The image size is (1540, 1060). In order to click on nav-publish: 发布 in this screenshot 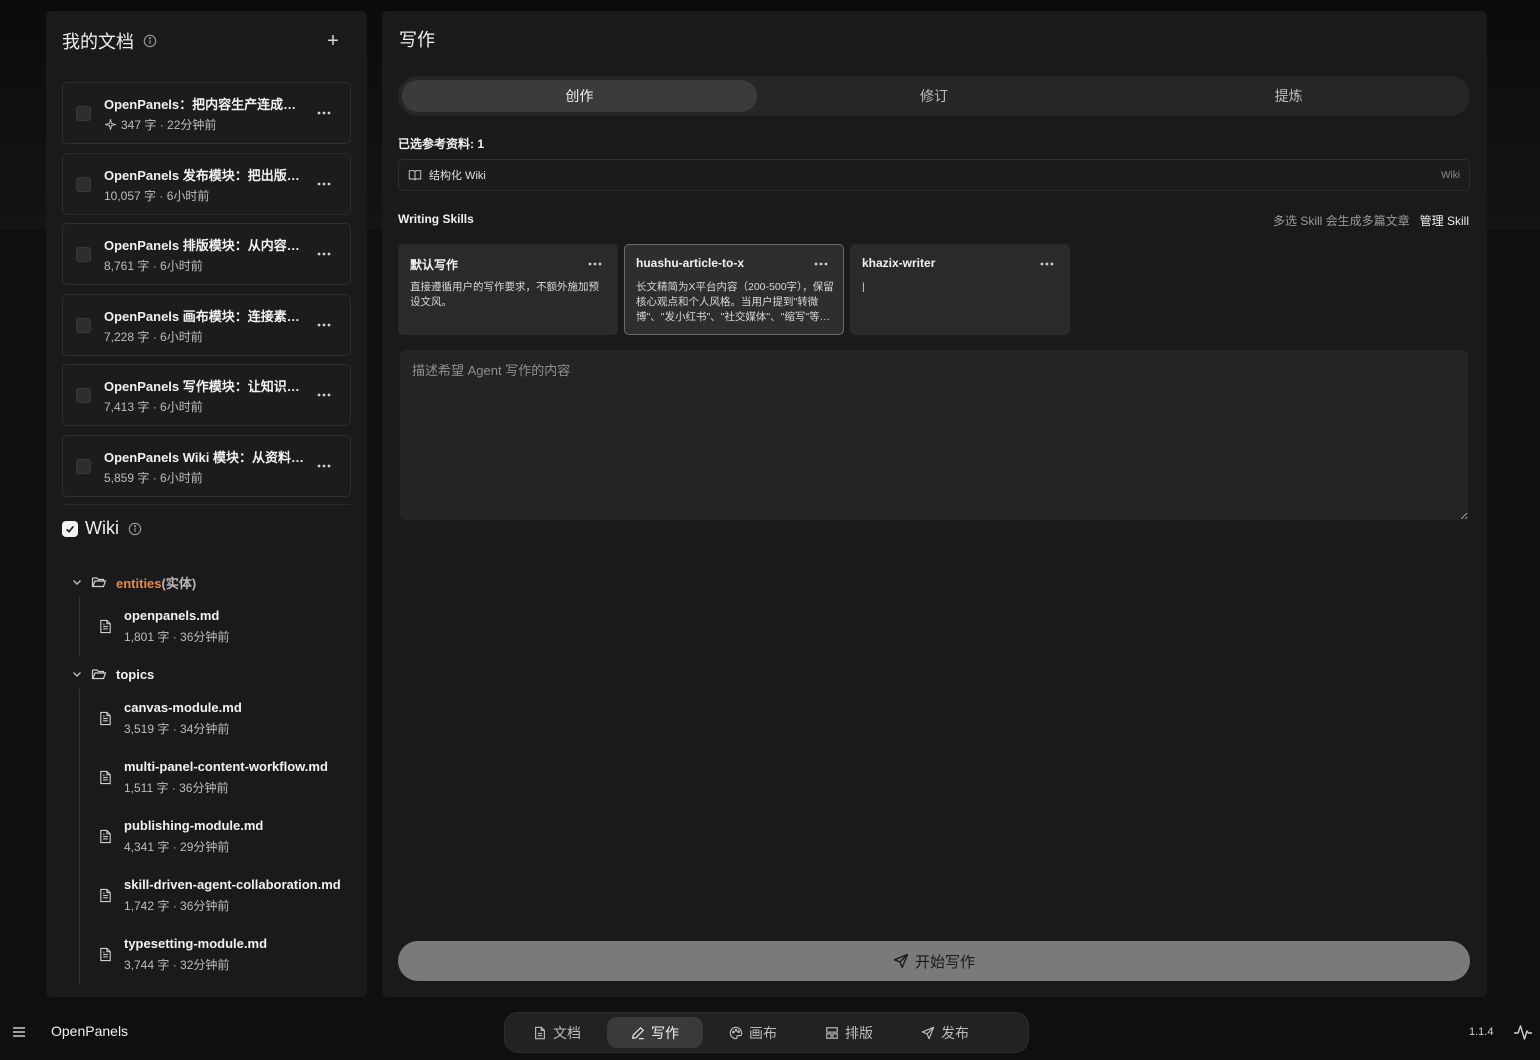, I will do `click(945, 1032)`.